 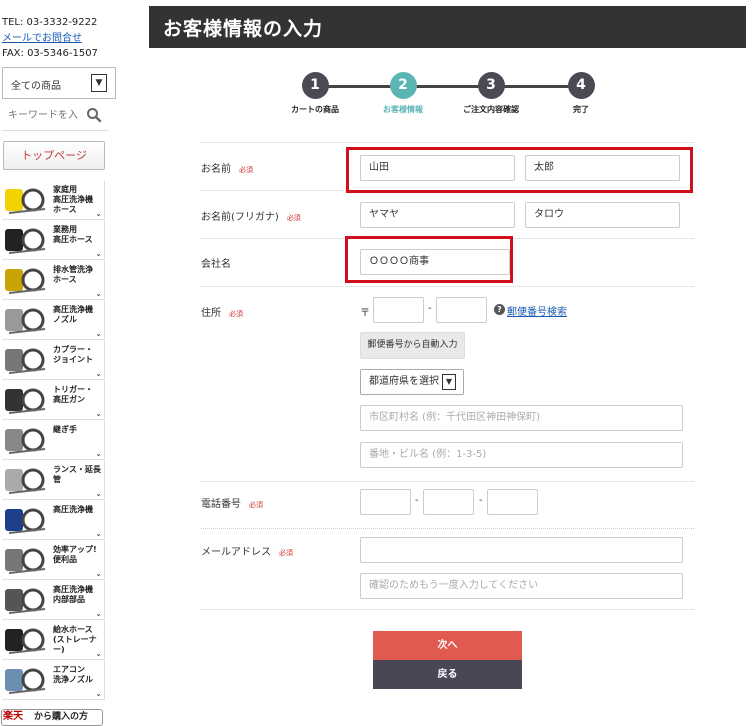 I want to click on step-label: 完了, so click(x=581, y=109).